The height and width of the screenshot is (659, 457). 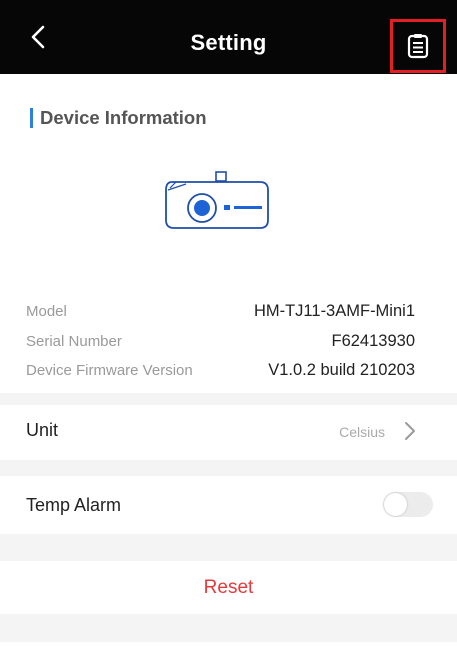 What do you see at coordinates (228, 588) in the screenshot?
I see `reset-button: Reset` at bounding box center [228, 588].